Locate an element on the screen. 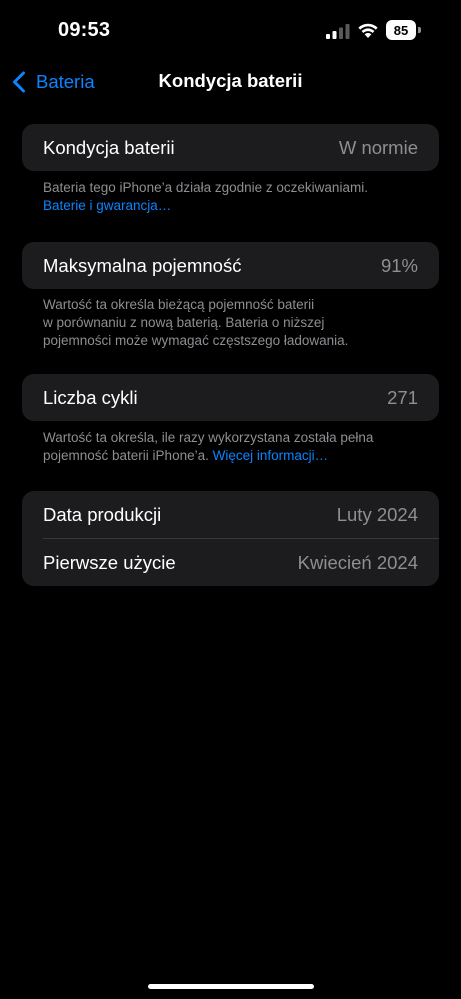 The image size is (461, 999). max-capacity-row: Maksymalna pojemność 91% is located at coordinates (230, 265).